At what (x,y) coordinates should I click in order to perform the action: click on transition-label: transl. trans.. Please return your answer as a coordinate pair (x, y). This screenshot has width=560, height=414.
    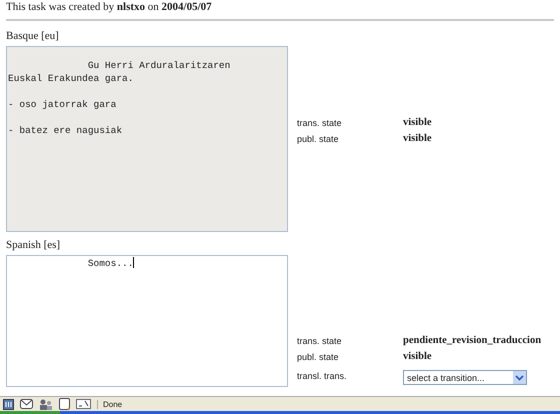
    Looking at the image, I should click on (322, 375).